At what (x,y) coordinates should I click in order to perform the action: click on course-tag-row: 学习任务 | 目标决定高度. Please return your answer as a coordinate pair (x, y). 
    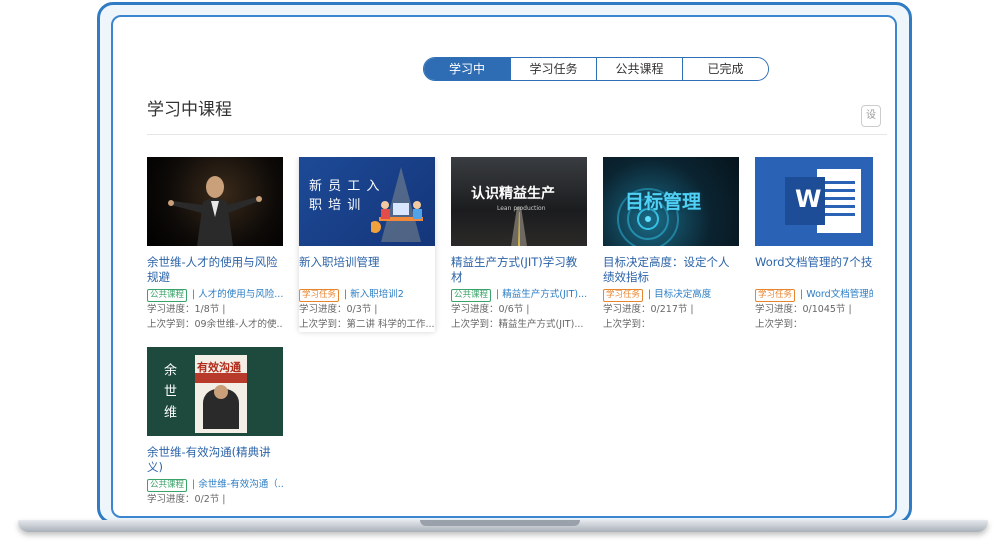
    Looking at the image, I should click on (671, 295).